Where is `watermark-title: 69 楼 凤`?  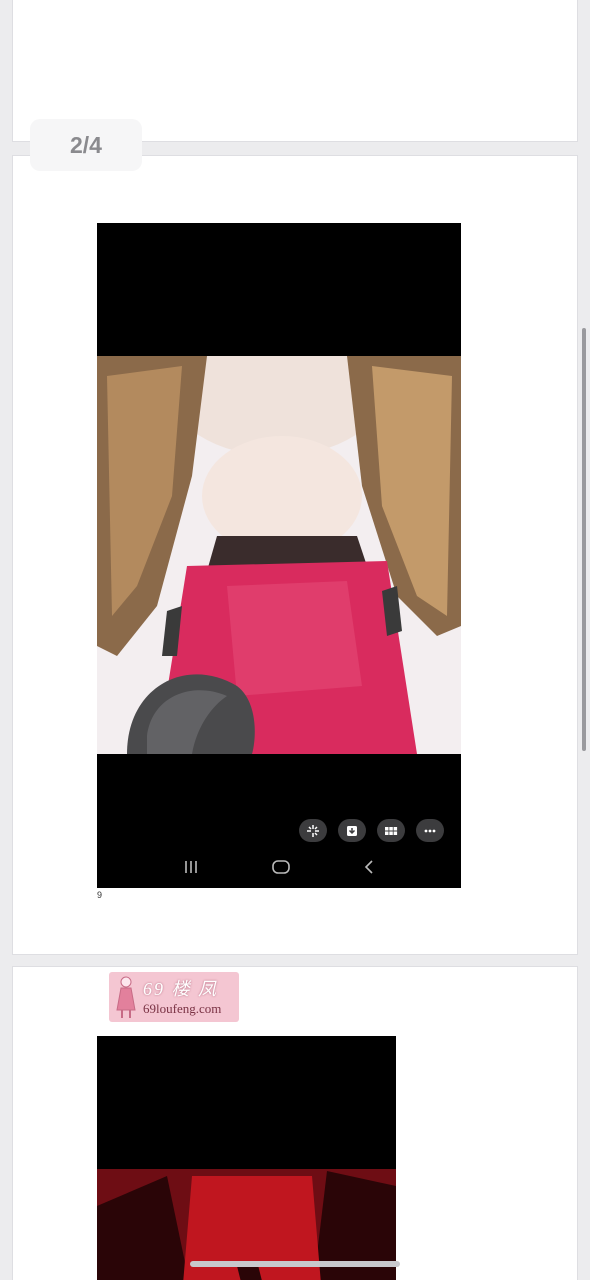 watermark-title: 69 楼 凤 is located at coordinates (180, 988).